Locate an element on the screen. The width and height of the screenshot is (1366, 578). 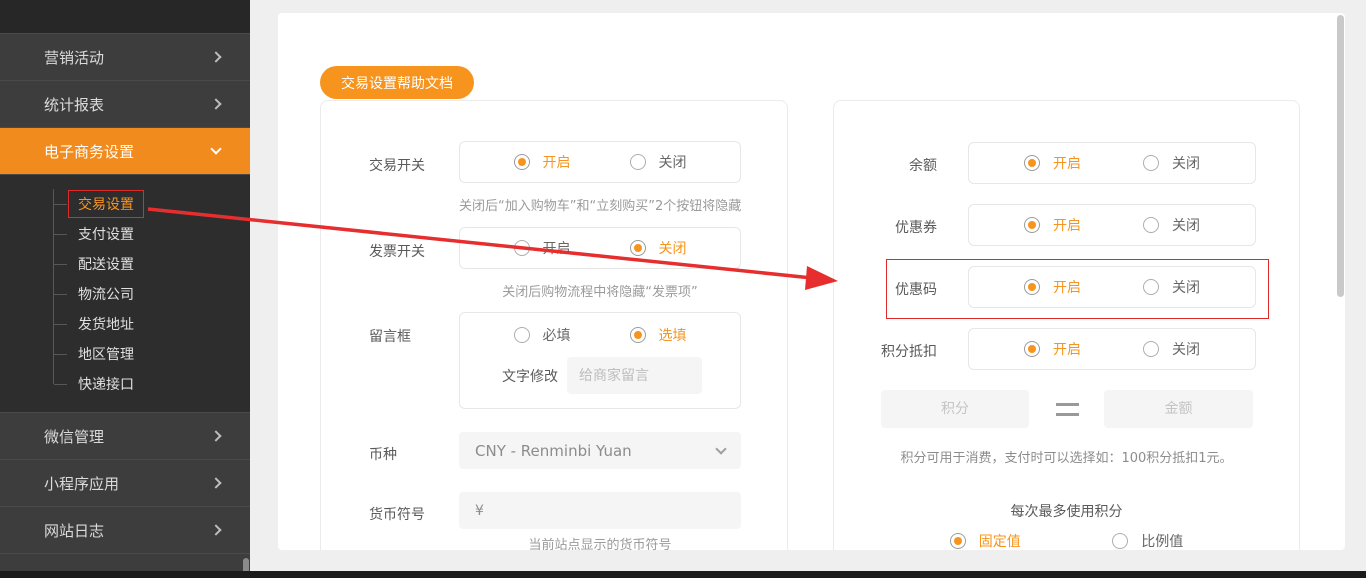
submenu-item-delivery-settings: 配送设置 is located at coordinates (125, 264).